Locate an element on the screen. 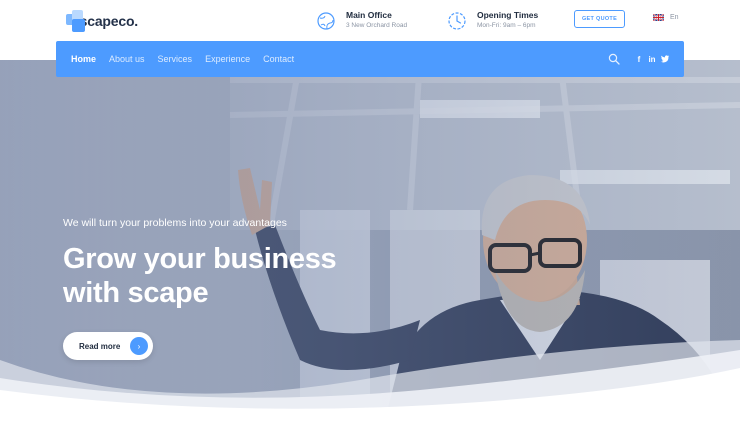  facebook-icon: f is located at coordinates (639, 59).